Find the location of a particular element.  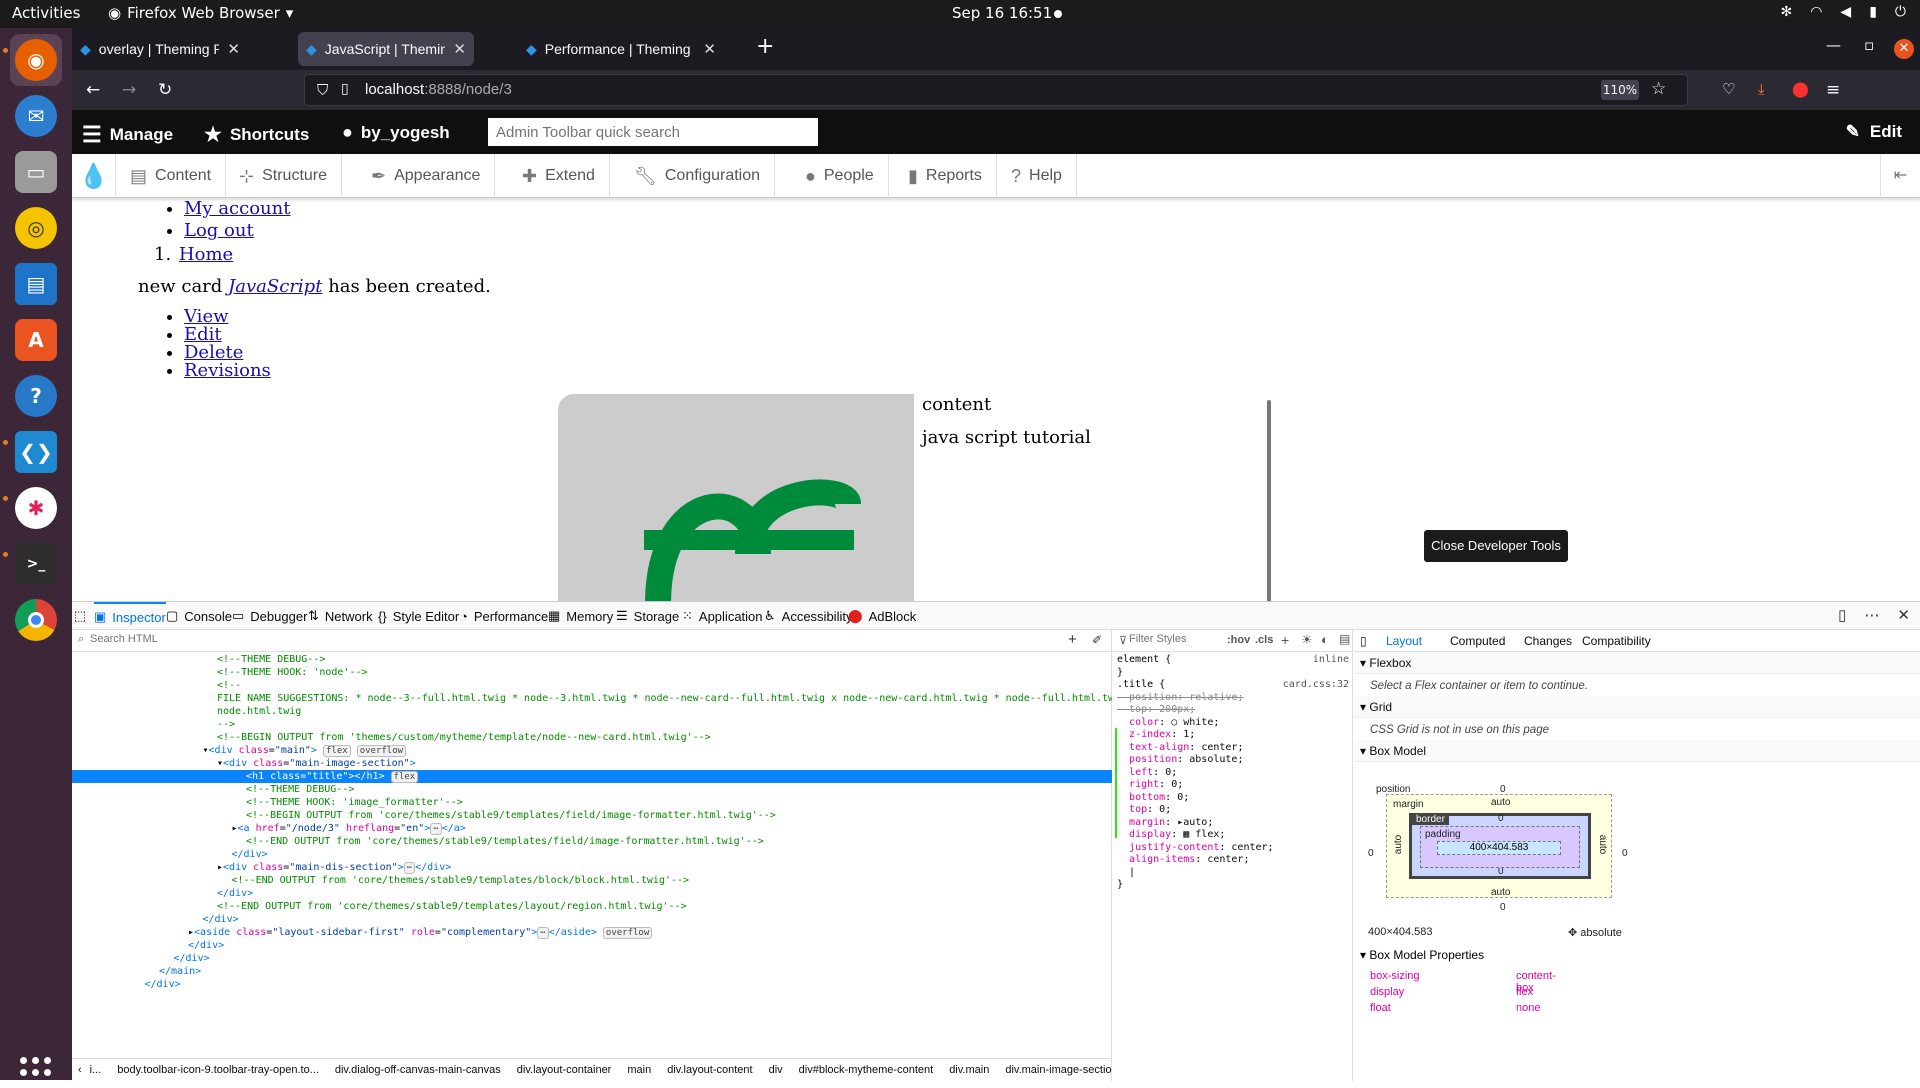

tray-item-structure: ⊹ Structure is located at coordinates (284, 176).